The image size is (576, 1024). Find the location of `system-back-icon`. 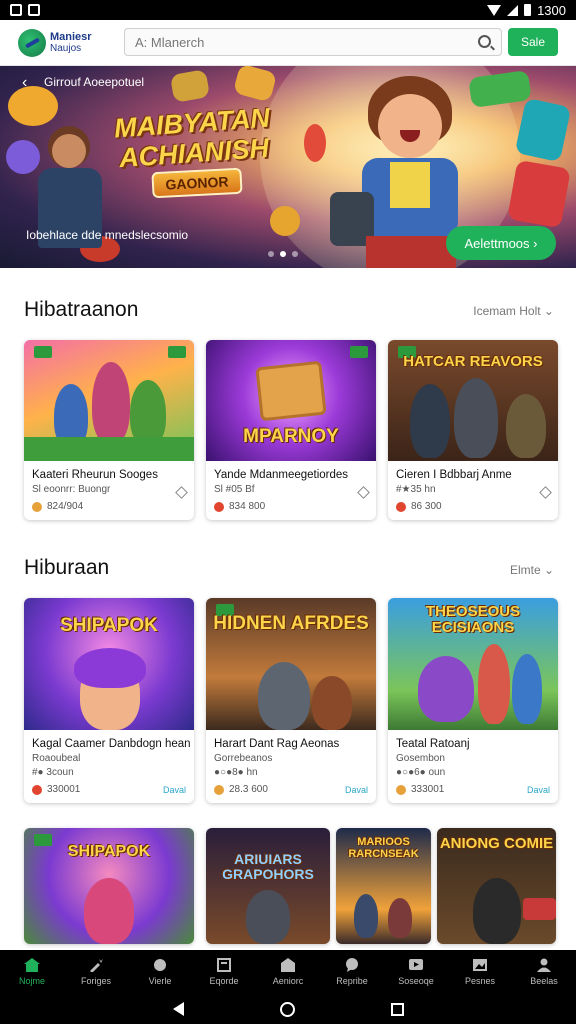

system-back-icon is located at coordinates (178, 1009).